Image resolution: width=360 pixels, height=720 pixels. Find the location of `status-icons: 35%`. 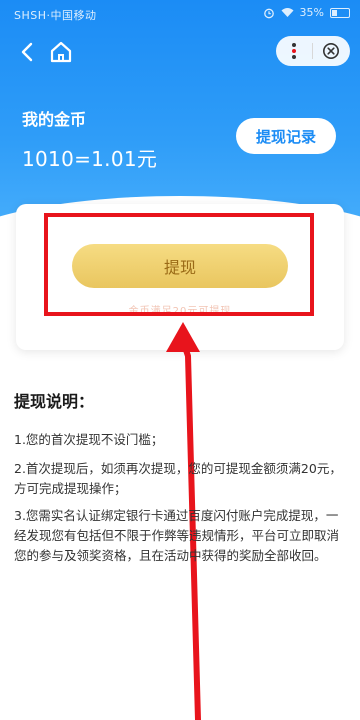

status-icons: 35% is located at coordinates (306, 12).